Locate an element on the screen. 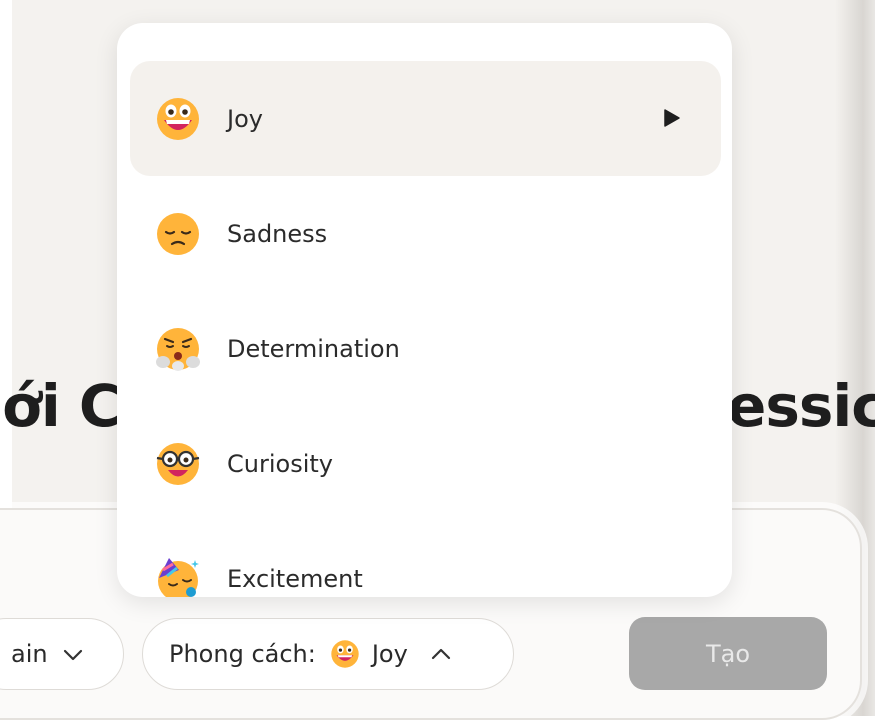 This screenshot has height=726, width=875. menu-item-sadness: Sadness is located at coordinates (425, 233).